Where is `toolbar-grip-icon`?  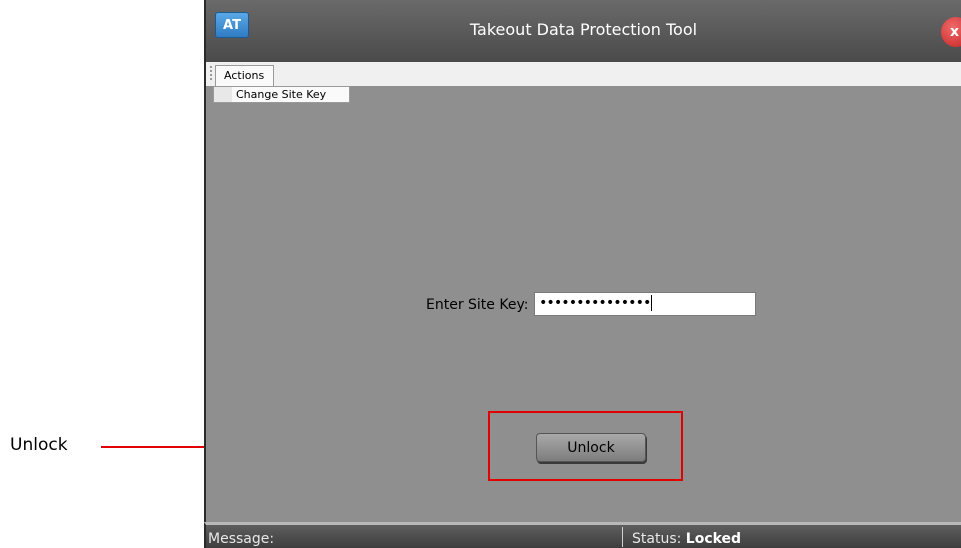 toolbar-grip-icon is located at coordinates (211, 74).